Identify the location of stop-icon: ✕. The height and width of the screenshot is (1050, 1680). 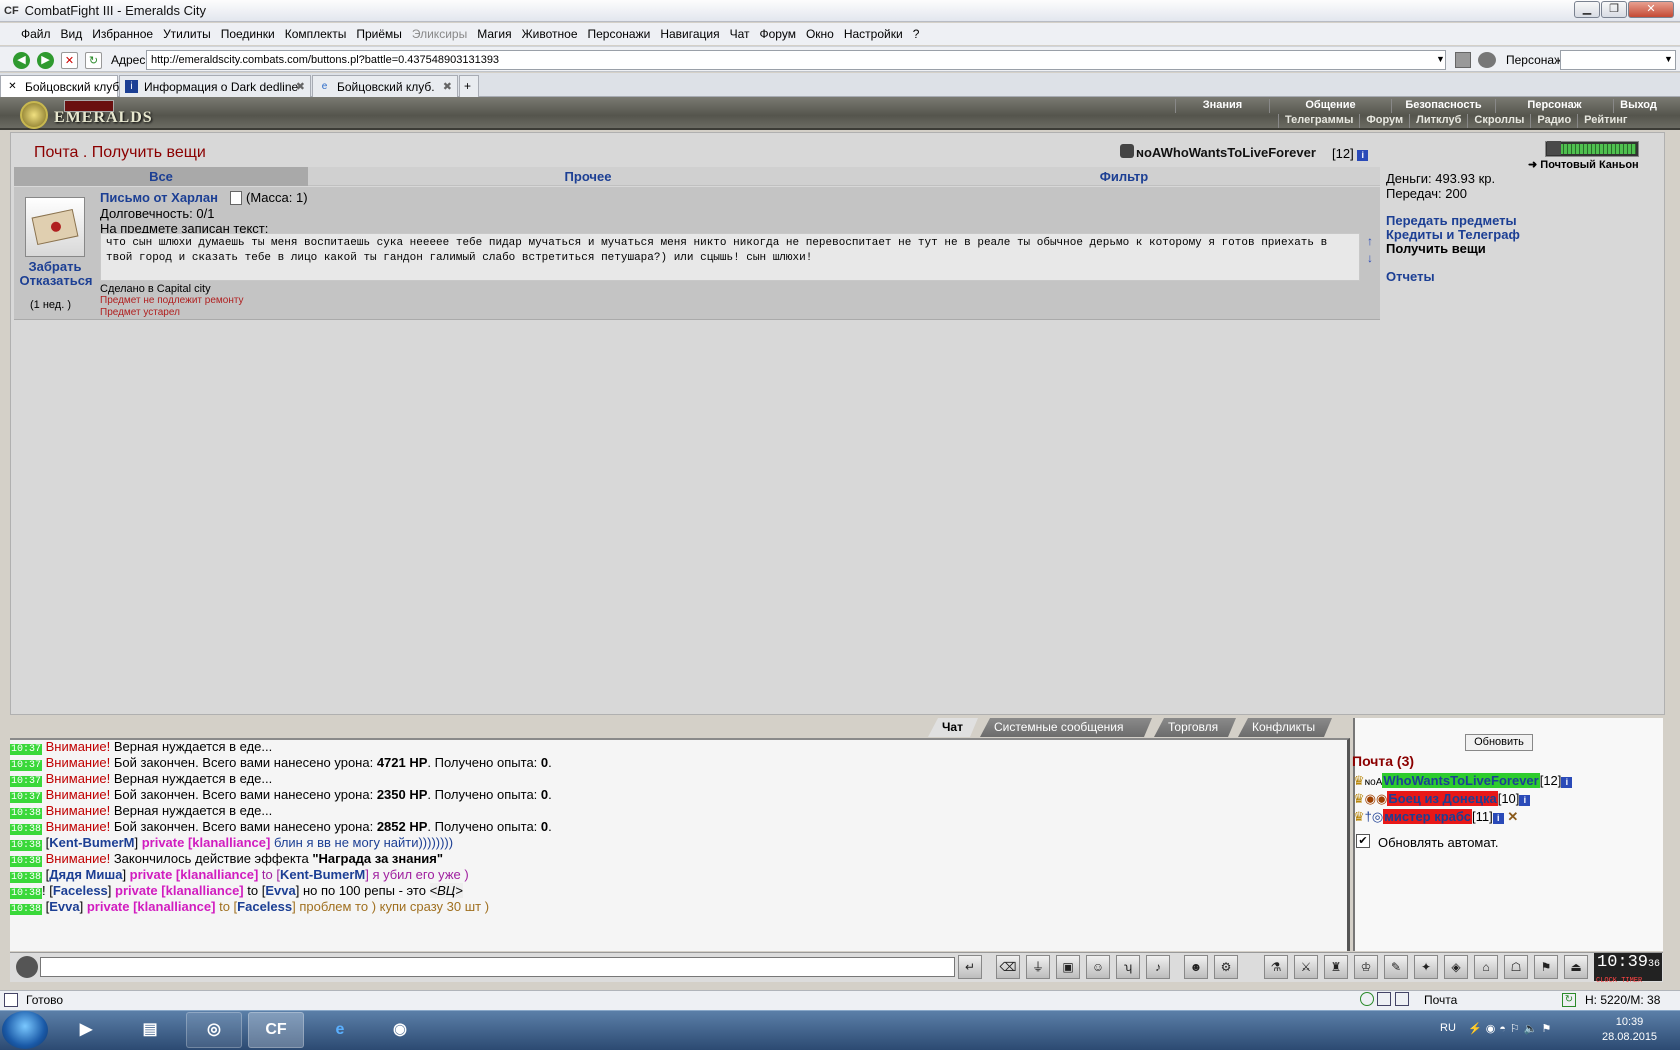
(69, 60).